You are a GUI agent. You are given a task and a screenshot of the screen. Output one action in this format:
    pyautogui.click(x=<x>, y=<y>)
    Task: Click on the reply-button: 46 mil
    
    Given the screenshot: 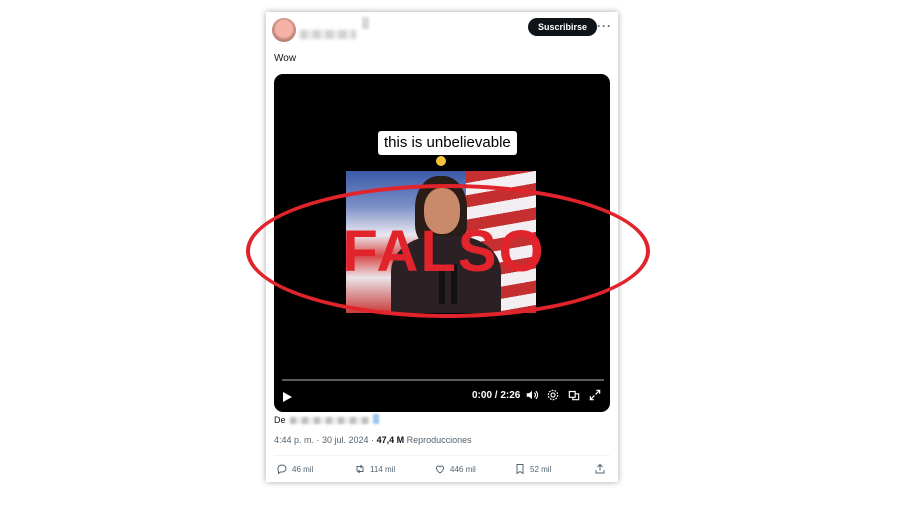 What is the action you would take?
    pyautogui.click(x=294, y=469)
    